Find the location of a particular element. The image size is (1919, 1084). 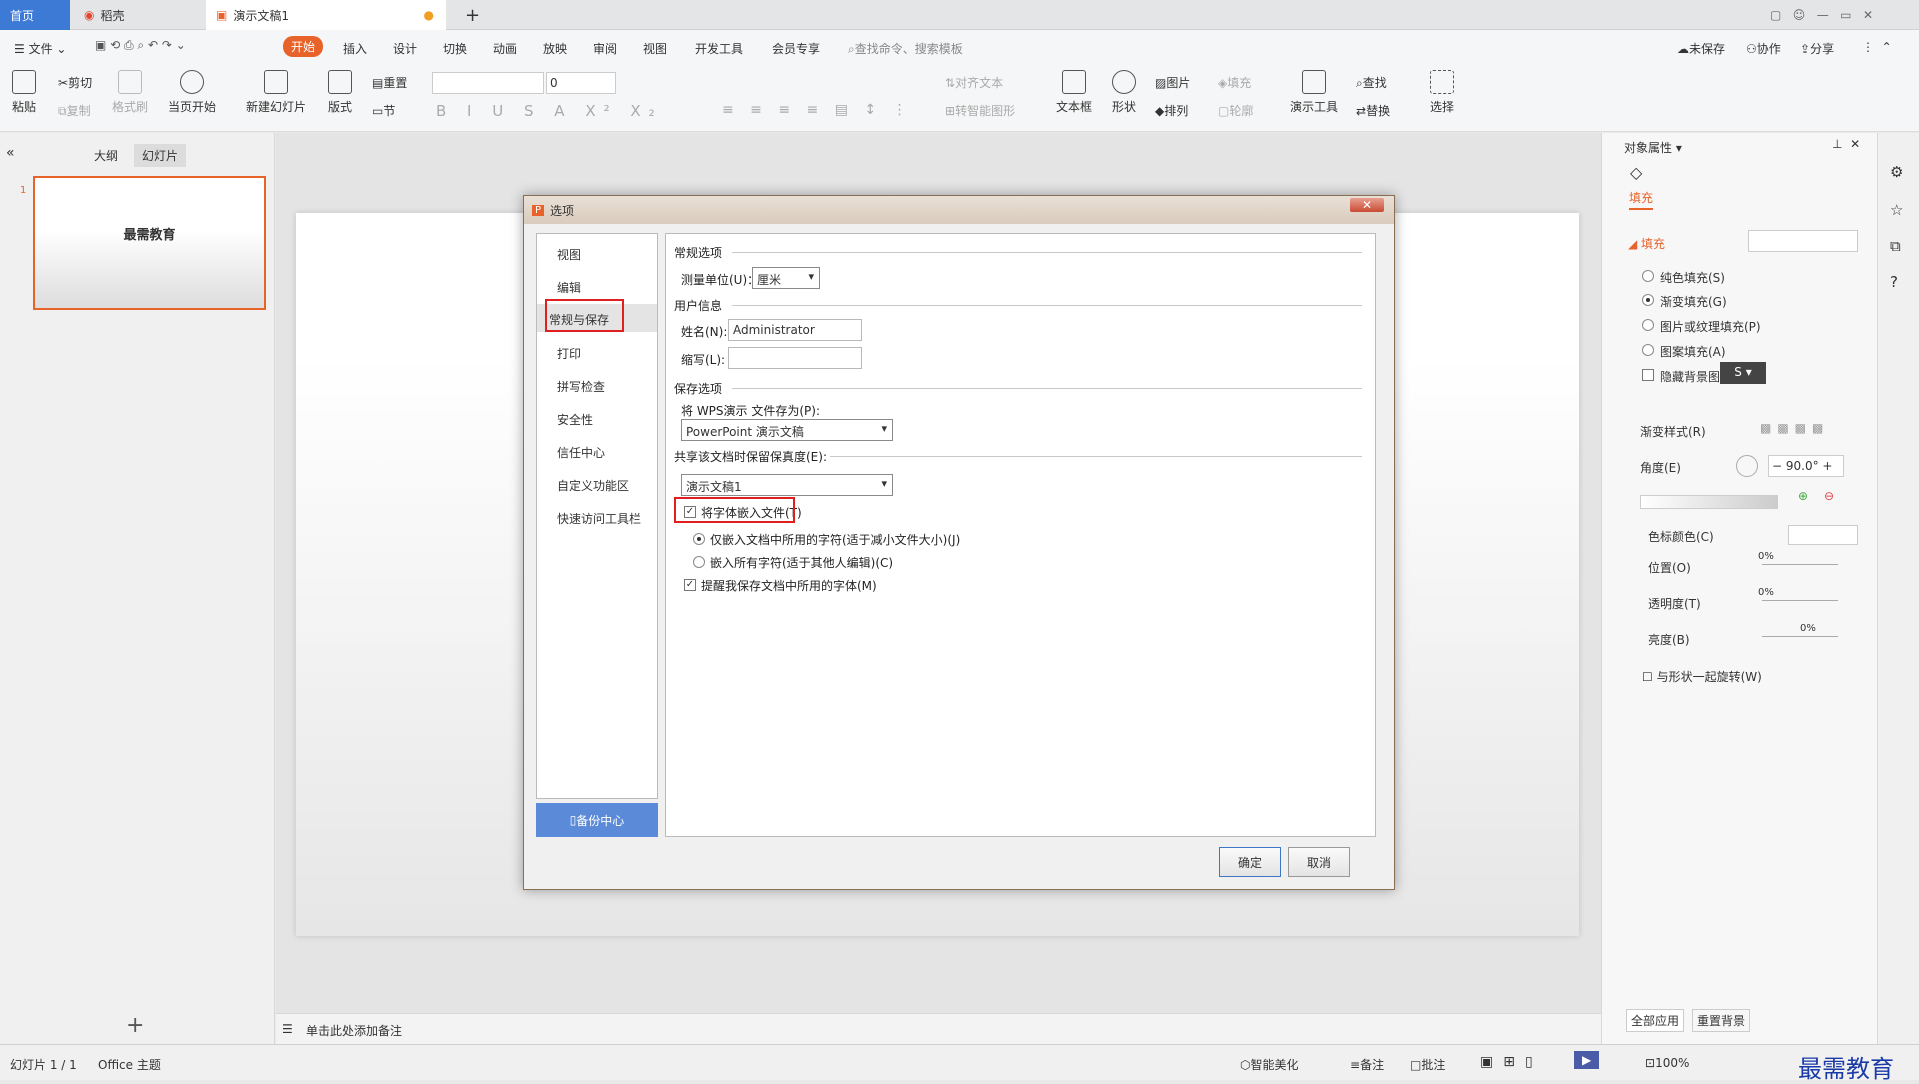

backup-center-button: ▯ 备份中心 is located at coordinates (597, 820).